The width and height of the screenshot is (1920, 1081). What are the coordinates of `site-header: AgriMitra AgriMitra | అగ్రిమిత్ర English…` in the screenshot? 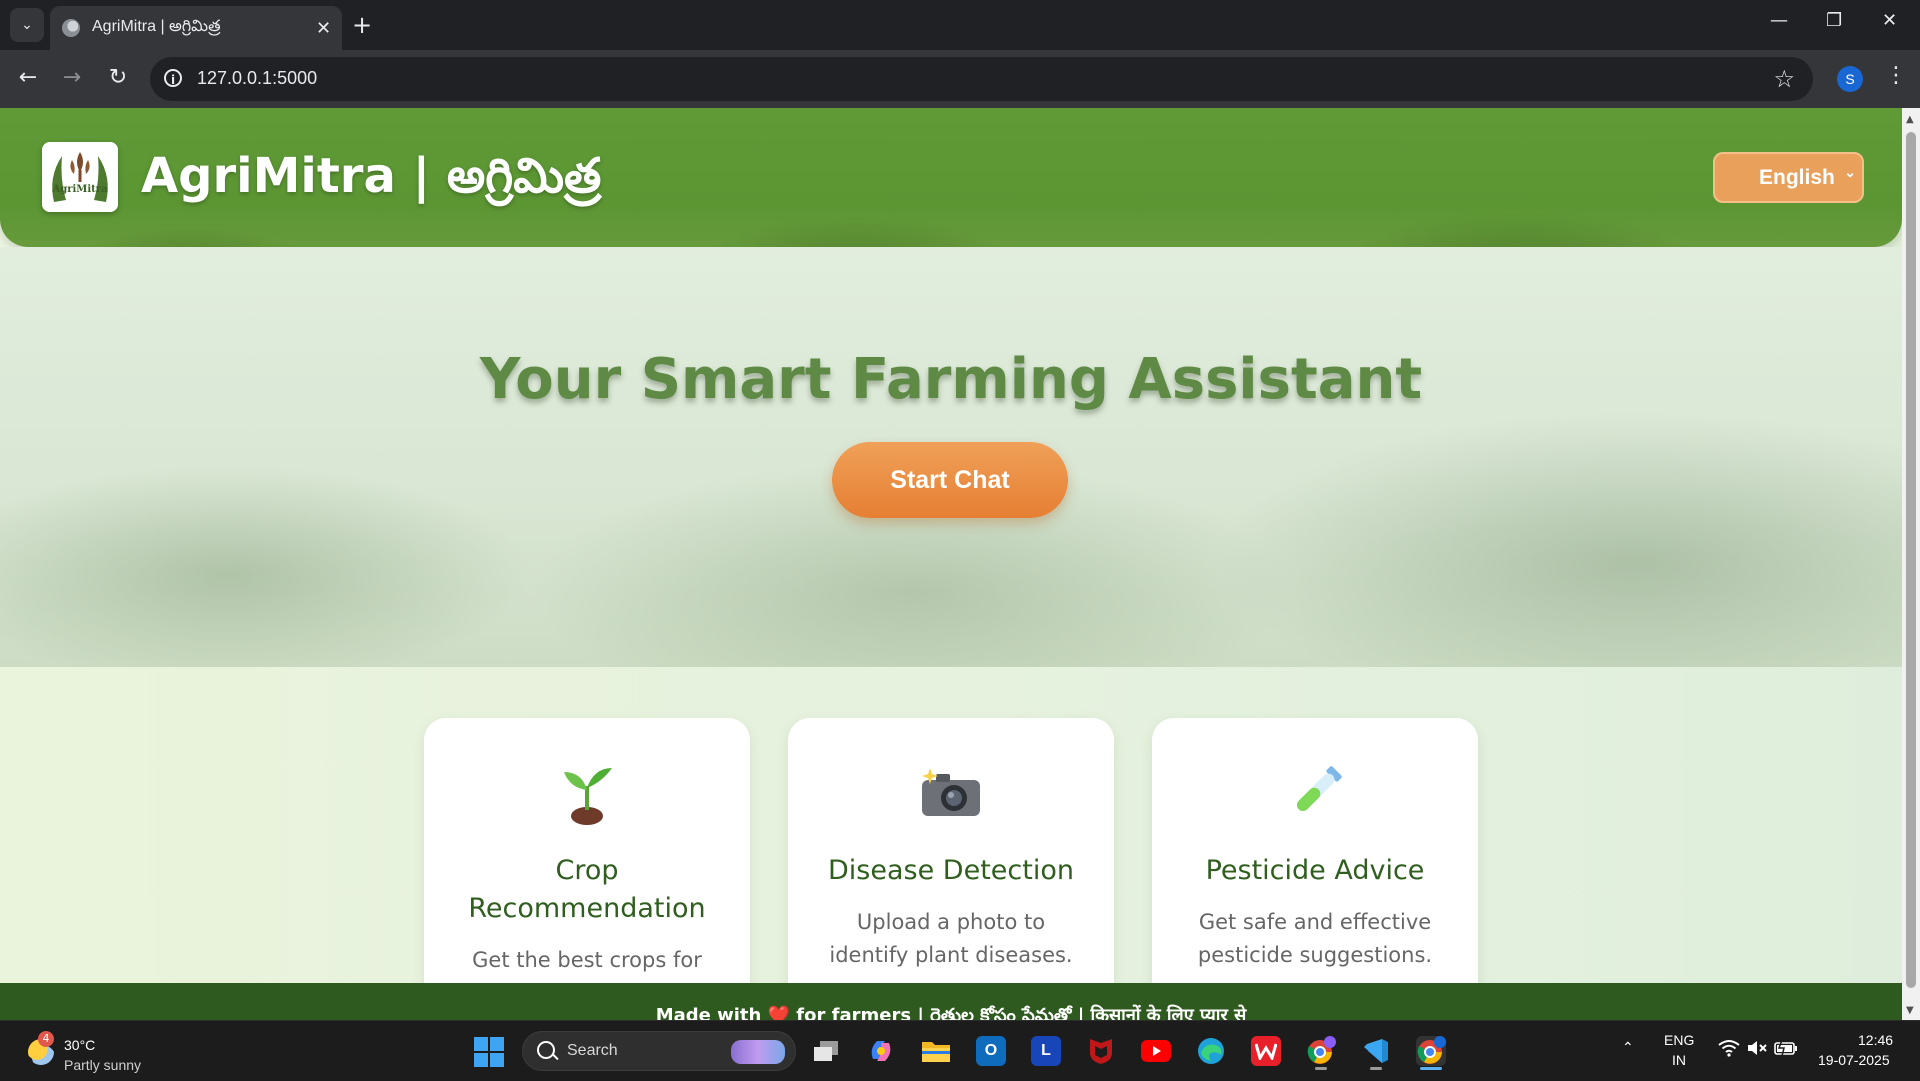 It's located at (951, 177).